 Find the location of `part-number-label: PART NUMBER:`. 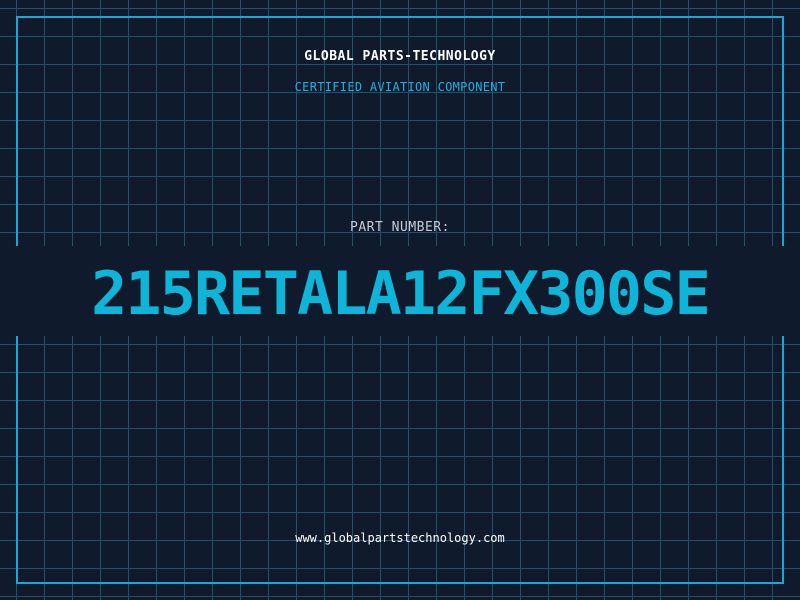

part-number-label: PART NUMBER: is located at coordinates (400, 227).